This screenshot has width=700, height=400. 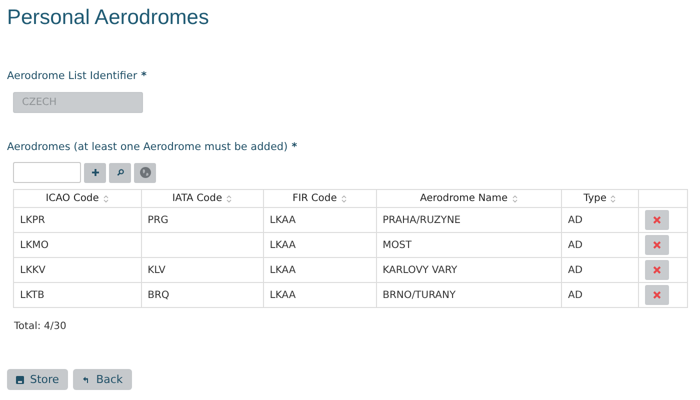 I want to click on section-label: Aerodromes (at least one Aerodrome must be added), so click(x=147, y=147).